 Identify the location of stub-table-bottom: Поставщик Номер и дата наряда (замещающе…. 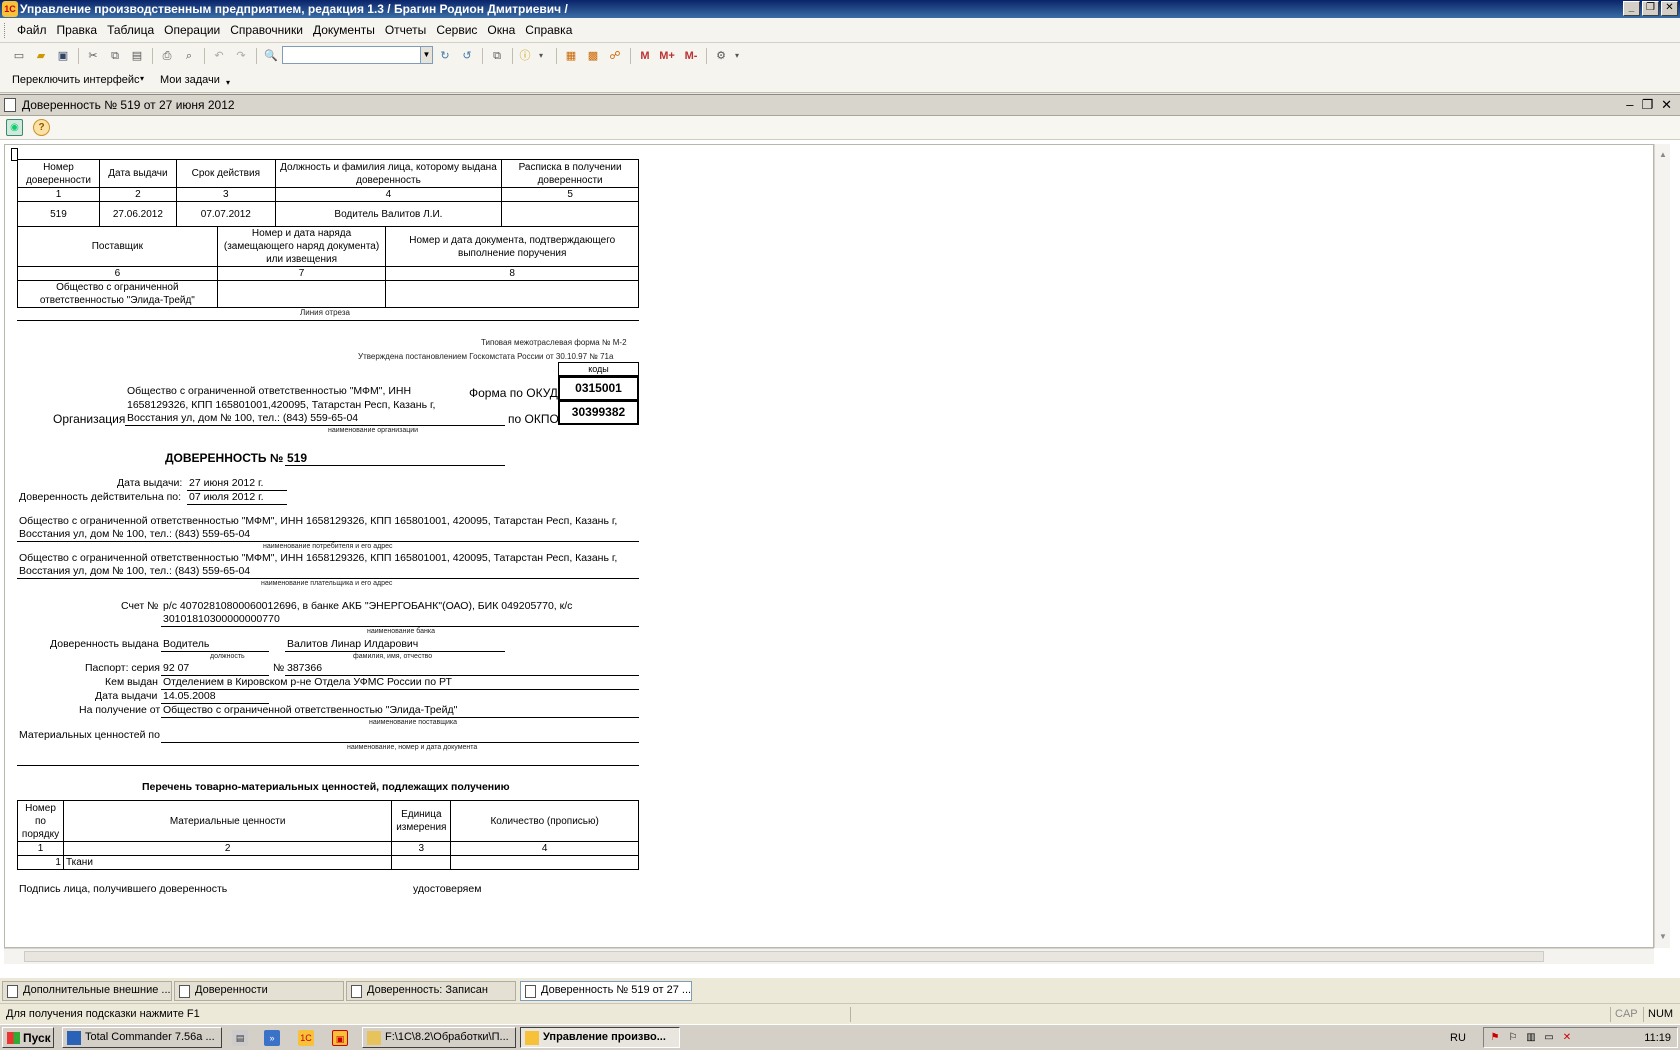
(328, 267).